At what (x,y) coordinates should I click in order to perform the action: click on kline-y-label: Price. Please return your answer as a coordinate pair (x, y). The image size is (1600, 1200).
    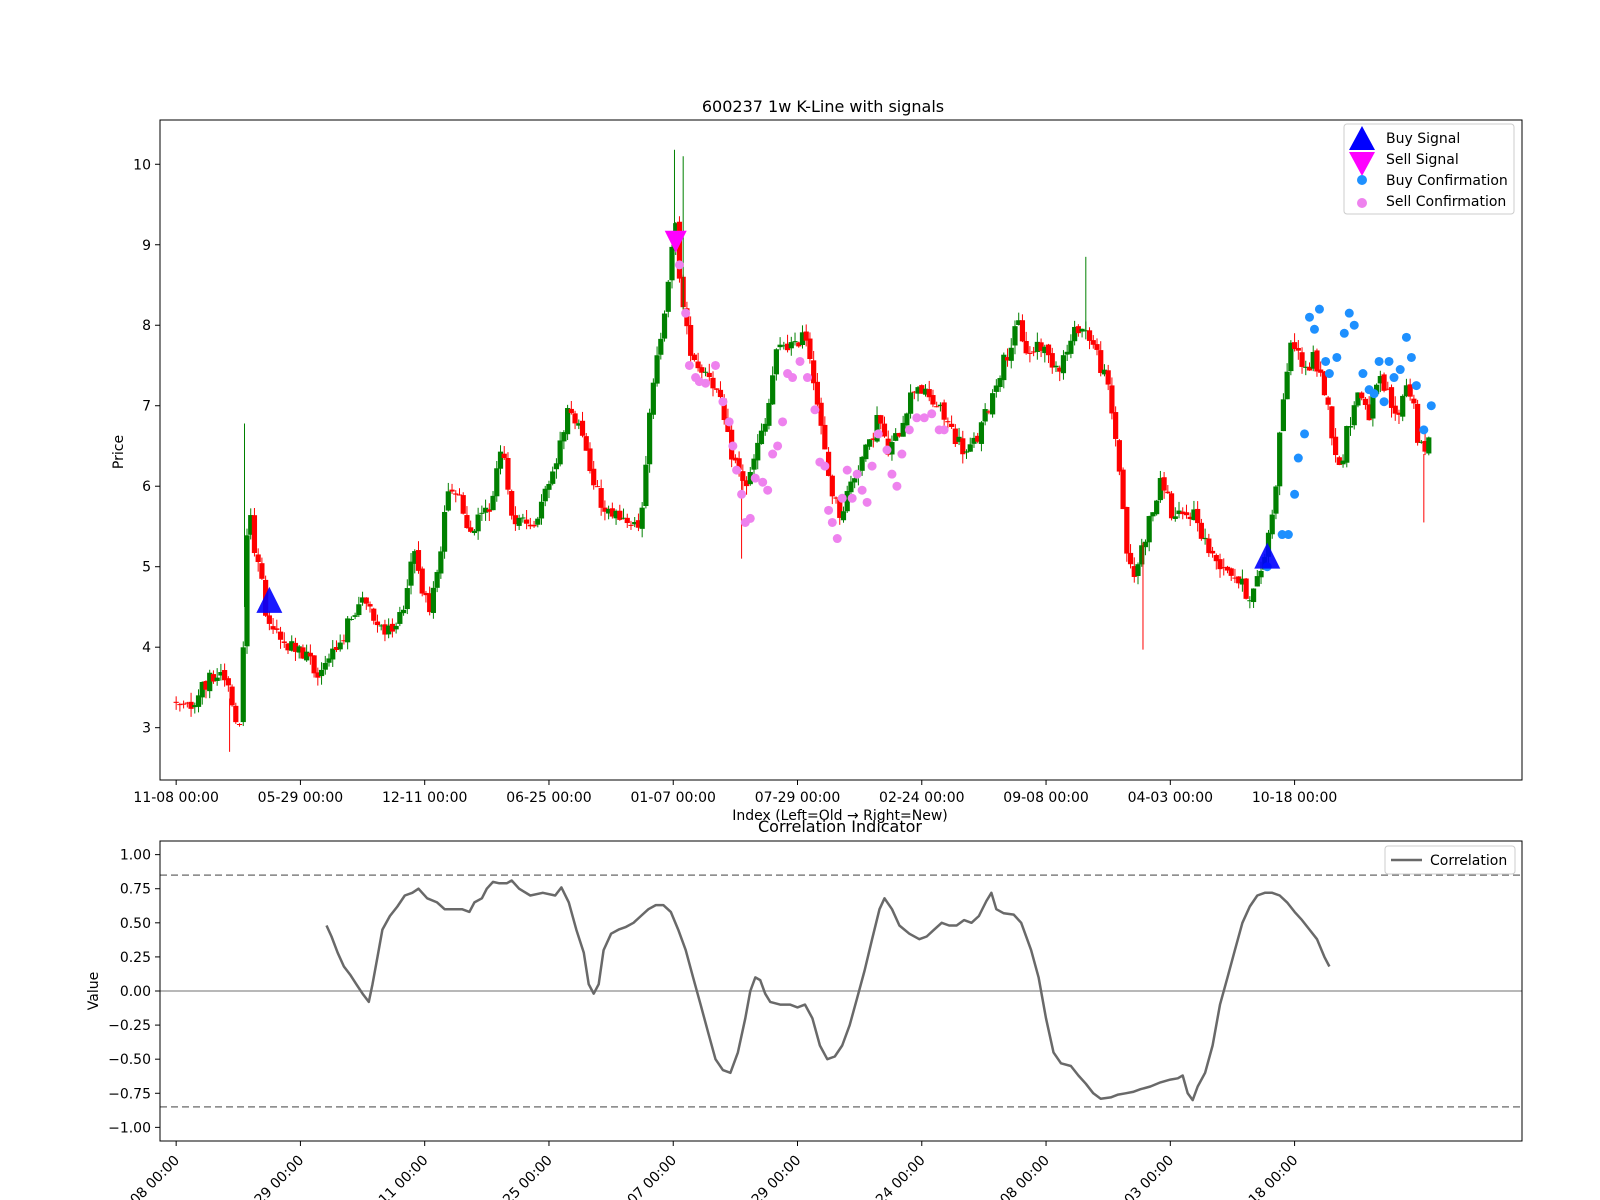
    Looking at the image, I should click on (119, 452).